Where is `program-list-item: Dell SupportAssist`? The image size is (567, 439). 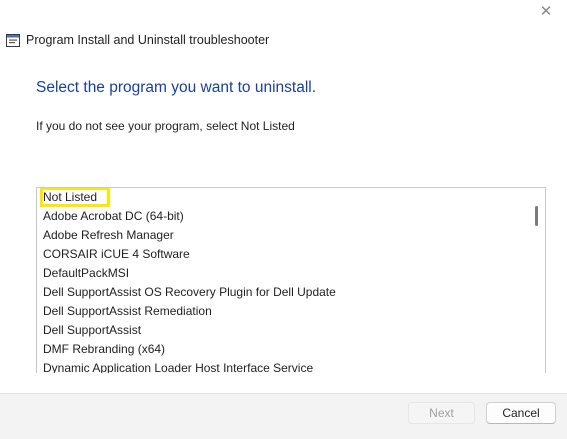
program-list-item: Dell SupportAssist is located at coordinates (283, 330).